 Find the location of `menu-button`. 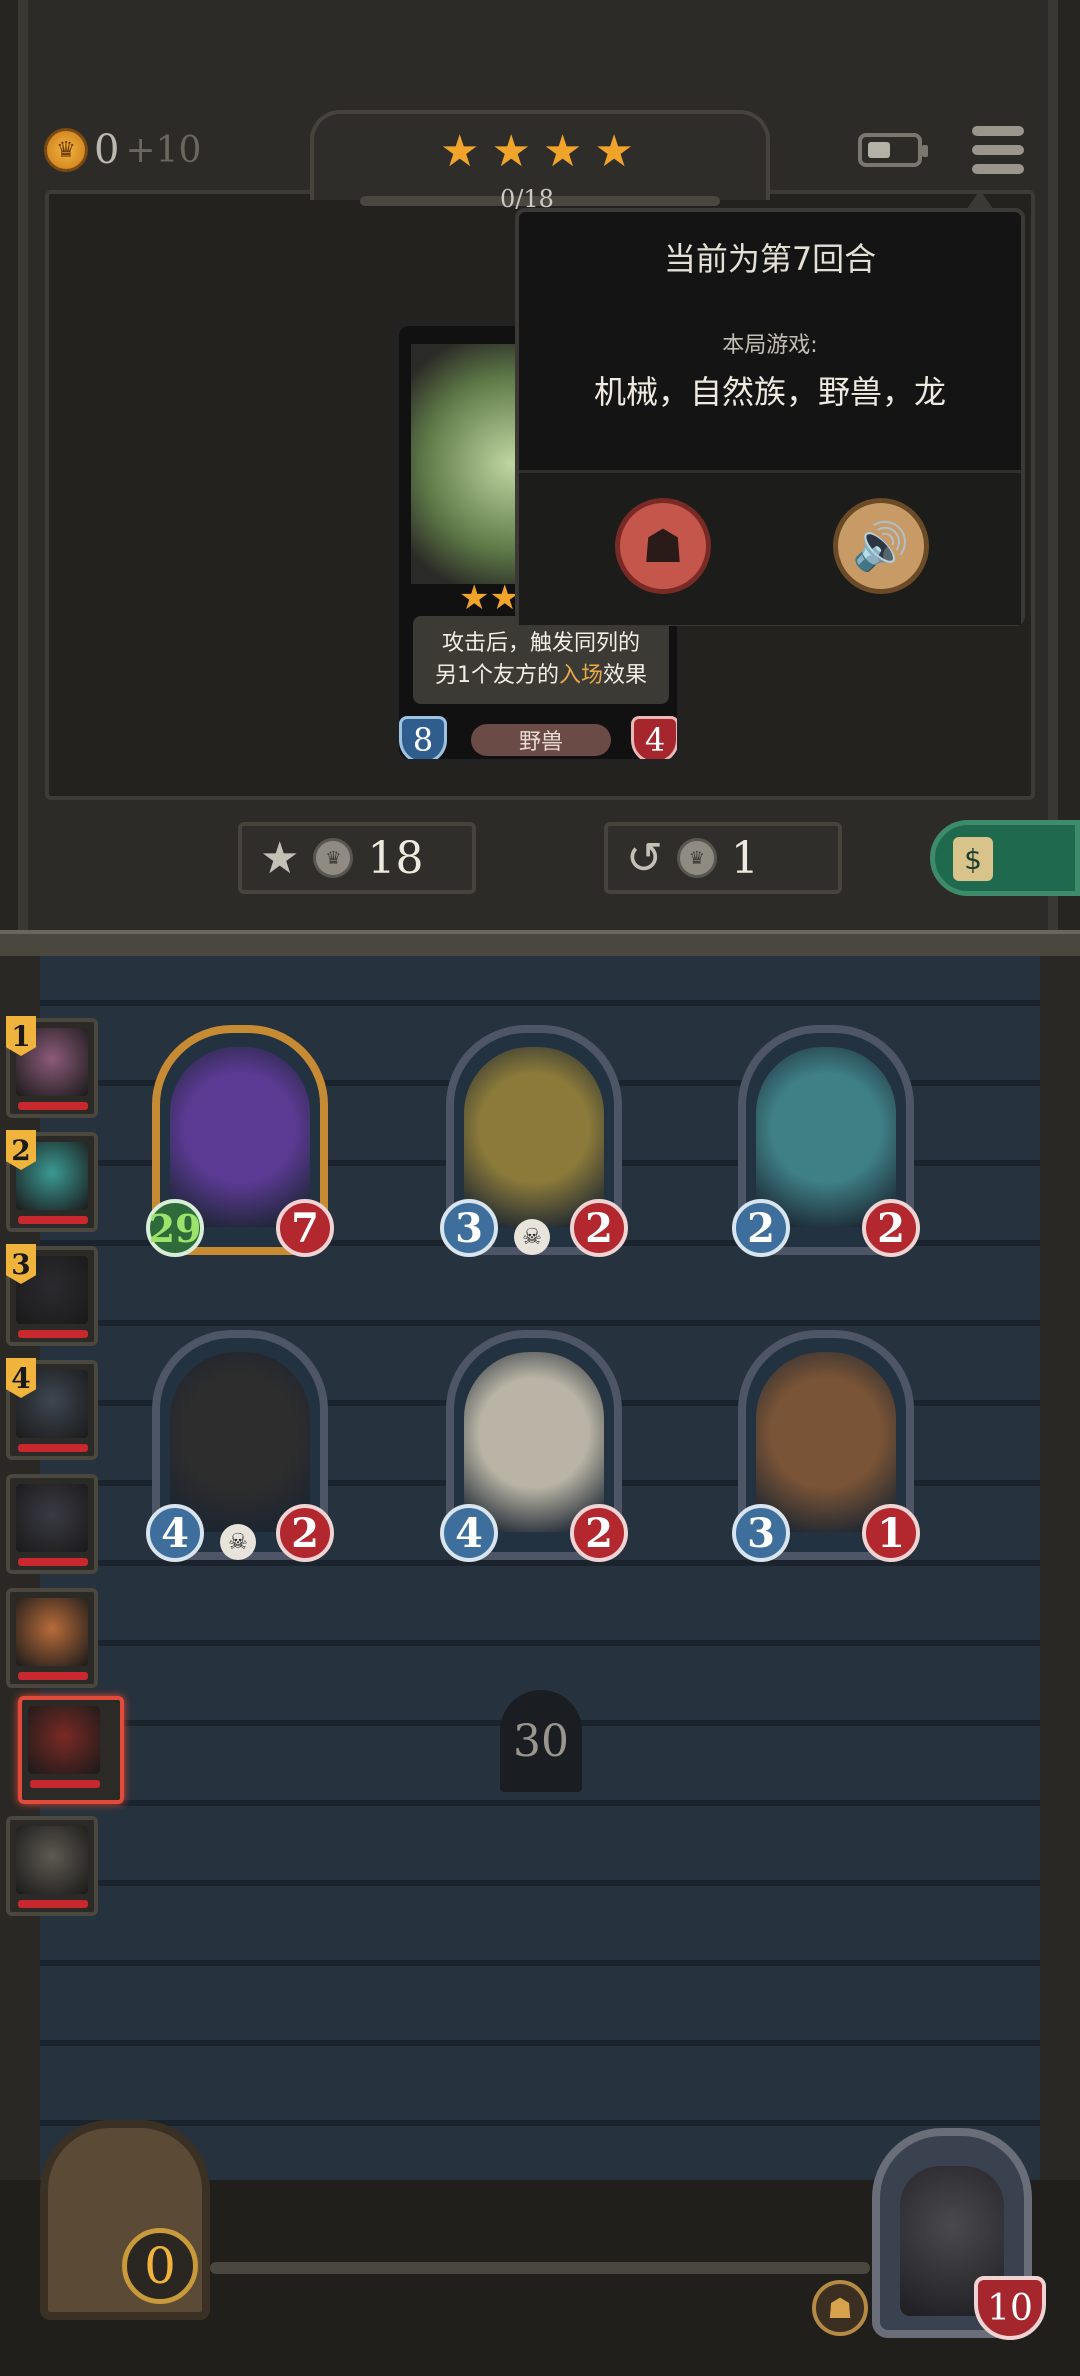

menu-button is located at coordinates (998, 150).